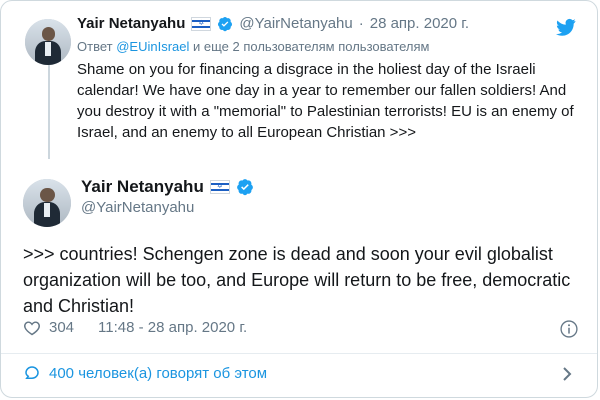 This screenshot has height=400, width=600. I want to click on thread-connector, so click(49, 105).